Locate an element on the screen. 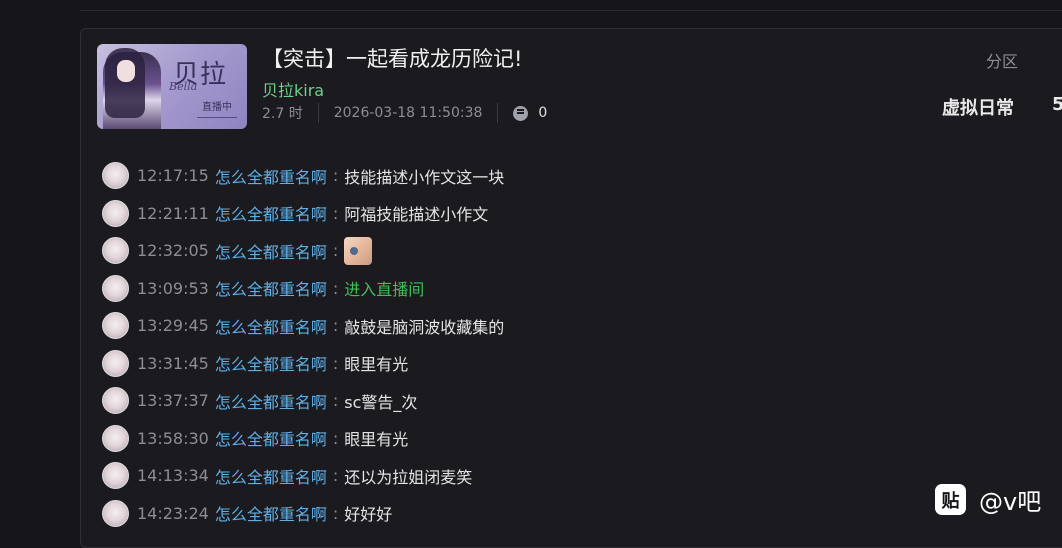 Image resolution: width=1062 pixels, height=548 pixels. thumbnail-logo-sub: Bella is located at coordinates (183, 86).